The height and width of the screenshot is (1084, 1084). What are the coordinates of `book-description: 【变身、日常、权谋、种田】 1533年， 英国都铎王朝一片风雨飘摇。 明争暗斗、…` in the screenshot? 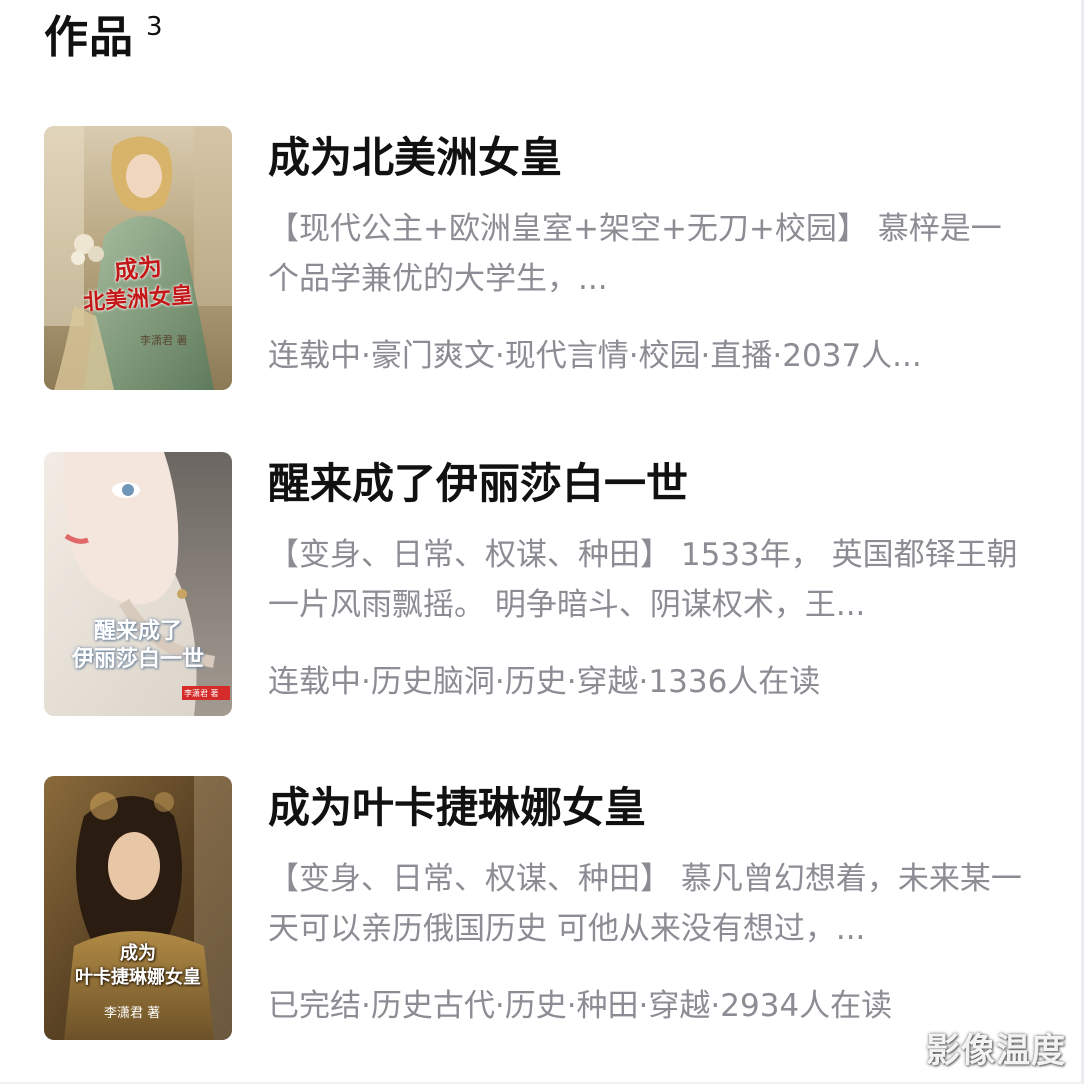 It's located at (643, 580).